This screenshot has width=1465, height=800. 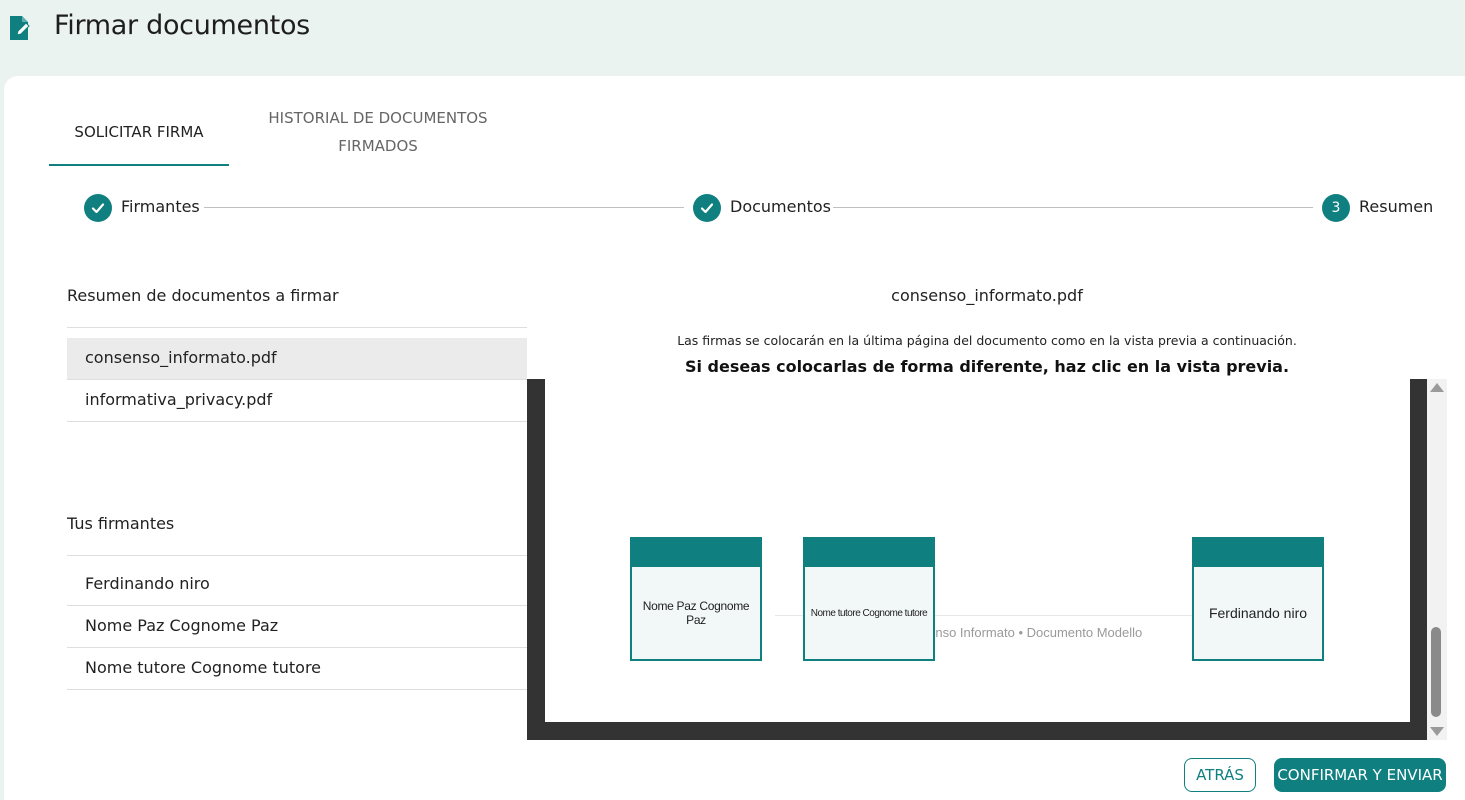 I want to click on signer-list-item: Ferdinando niro, so click(x=297, y=585).